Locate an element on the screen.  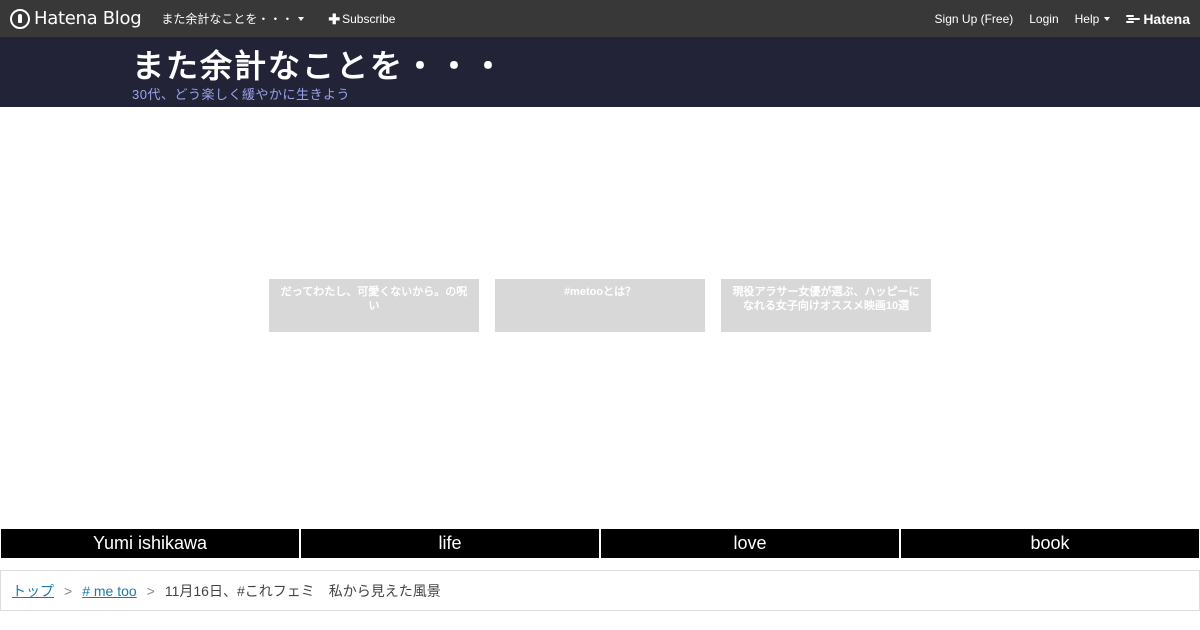
related-entry-title: #metooとは？ is located at coordinates (600, 292).